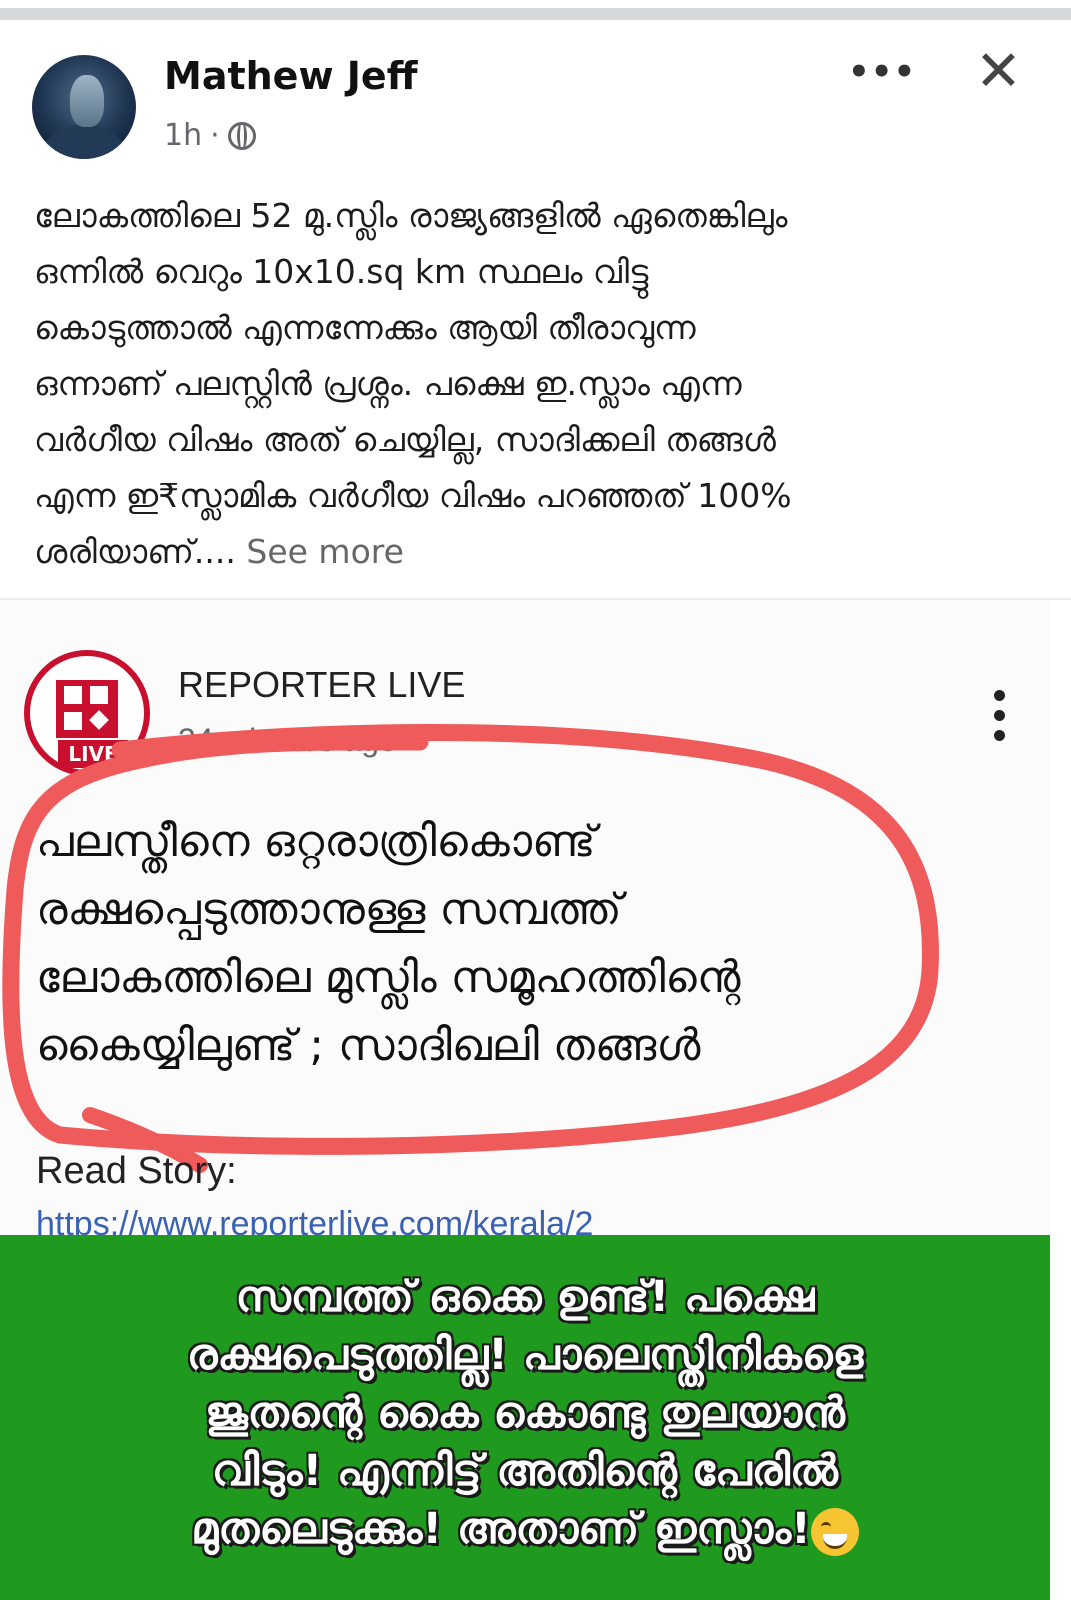  Describe the element at coordinates (241, 135) in the screenshot. I see `globe-icon` at that location.